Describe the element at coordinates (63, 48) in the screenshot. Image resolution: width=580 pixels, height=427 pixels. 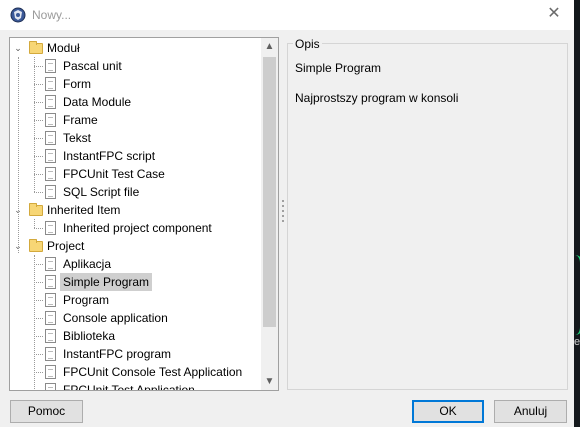
I see `tree-folder-label: Moduł` at that location.